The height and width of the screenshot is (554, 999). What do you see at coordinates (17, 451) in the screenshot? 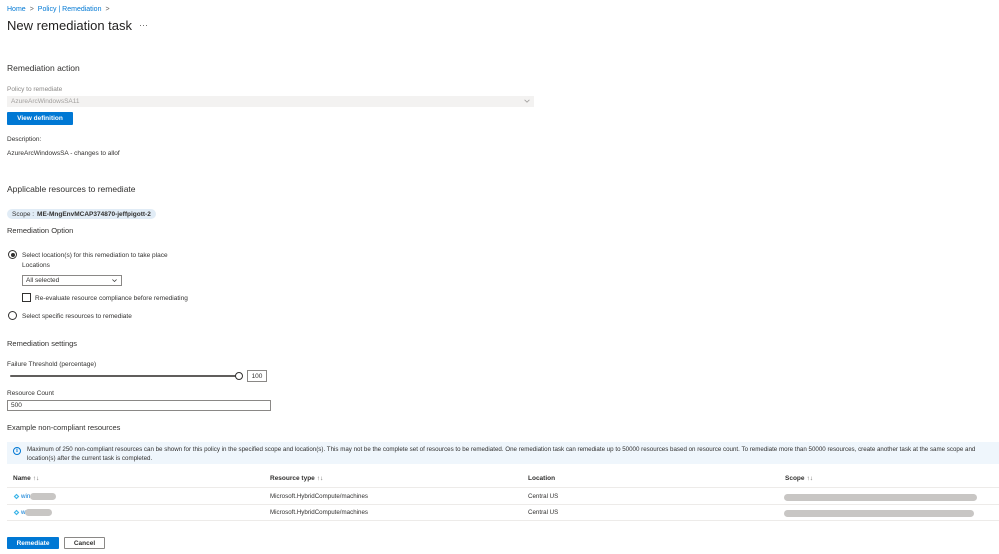
I see `info-icon: i` at bounding box center [17, 451].